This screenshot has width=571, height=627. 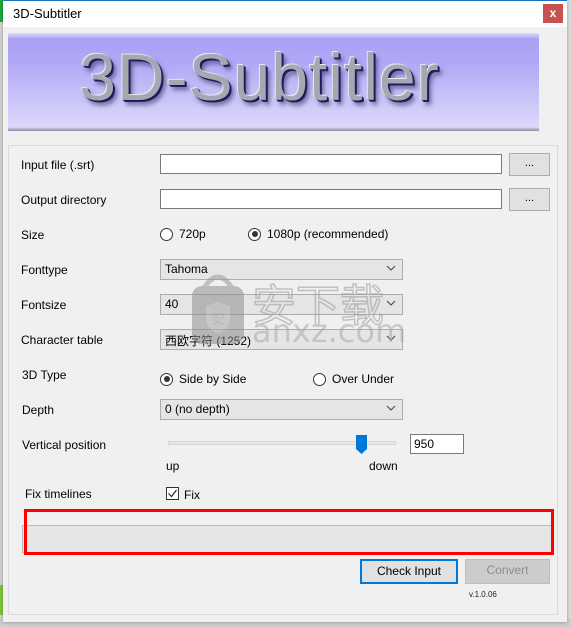 What do you see at coordinates (172, 304) in the screenshot?
I see `fontsize-value: 40` at bounding box center [172, 304].